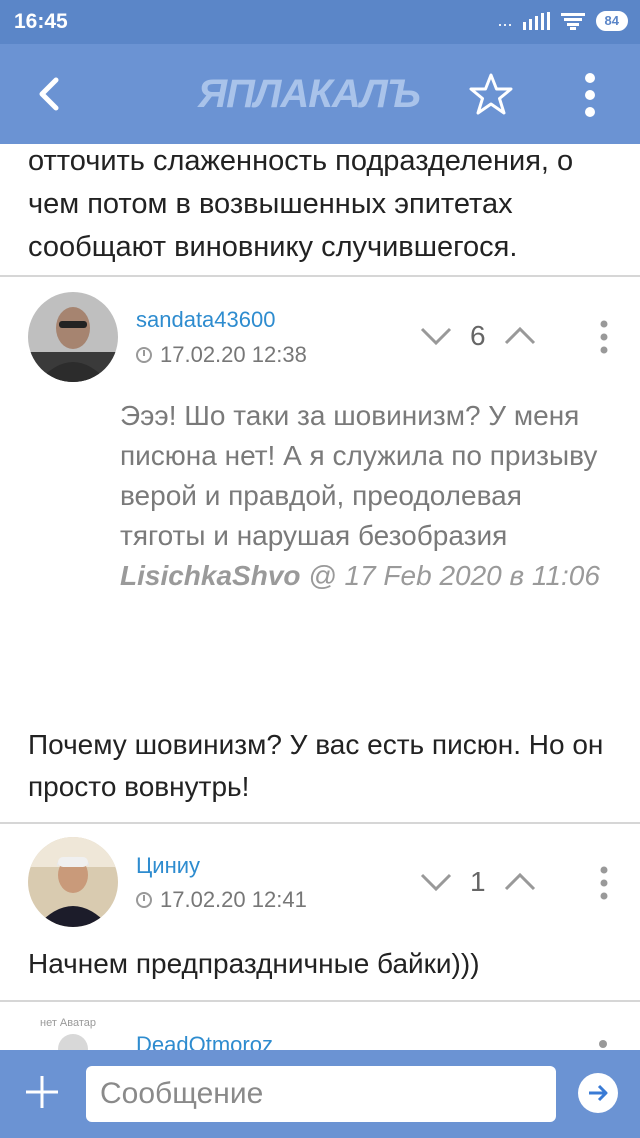  I want to click on battery-indicator: 84, so click(611, 20).